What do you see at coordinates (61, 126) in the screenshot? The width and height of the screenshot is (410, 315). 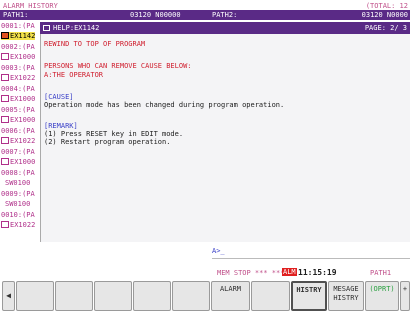 I see `remark-header: [REMARK]` at bounding box center [61, 126].